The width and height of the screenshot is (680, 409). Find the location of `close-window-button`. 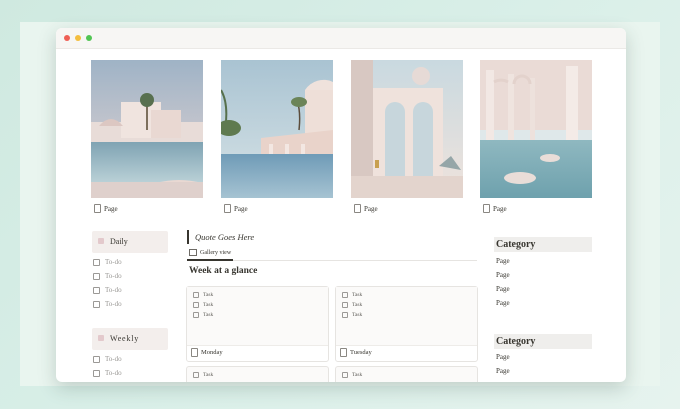

close-window-button is located at coordinates (67, 38).